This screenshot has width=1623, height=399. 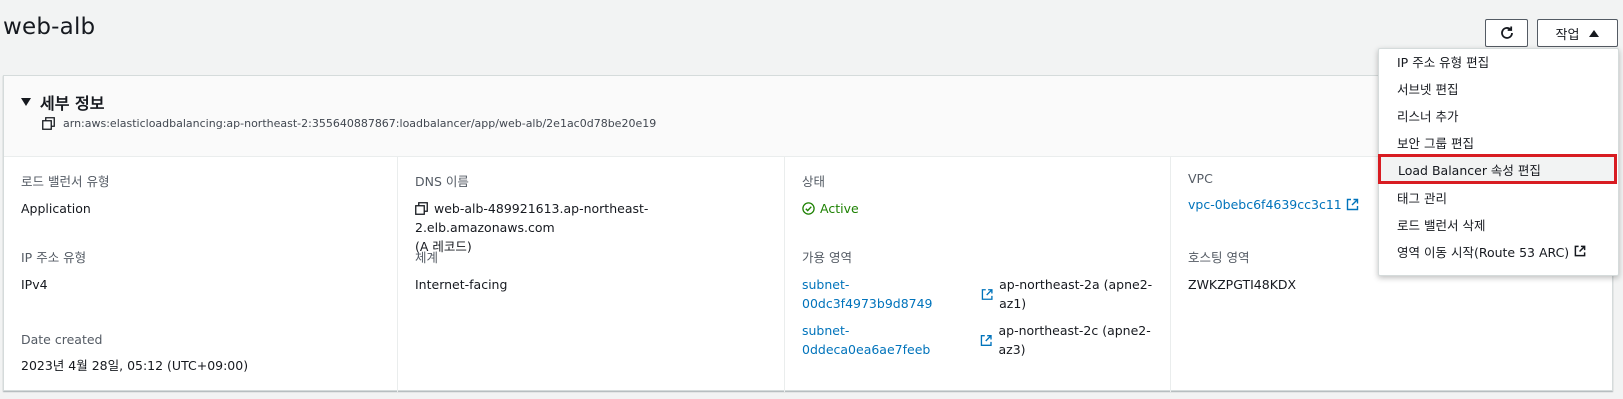 What do you see at coordinates (814, 181) in the screenshot?
I see `state-label: 상태` at bounding box center [814, 181].